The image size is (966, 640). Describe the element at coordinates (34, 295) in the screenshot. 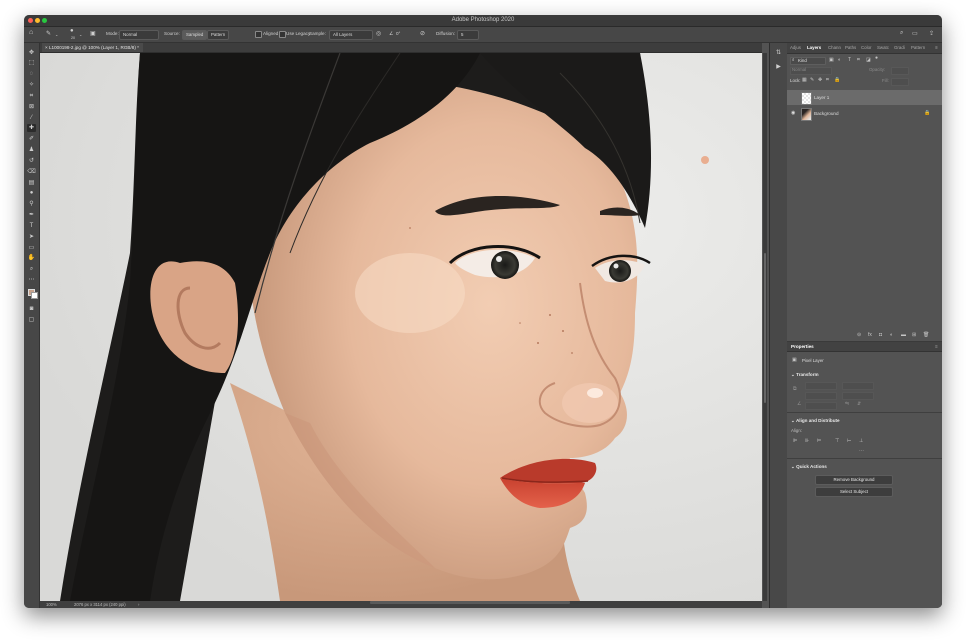

I see `background-color-swatch` at that location.